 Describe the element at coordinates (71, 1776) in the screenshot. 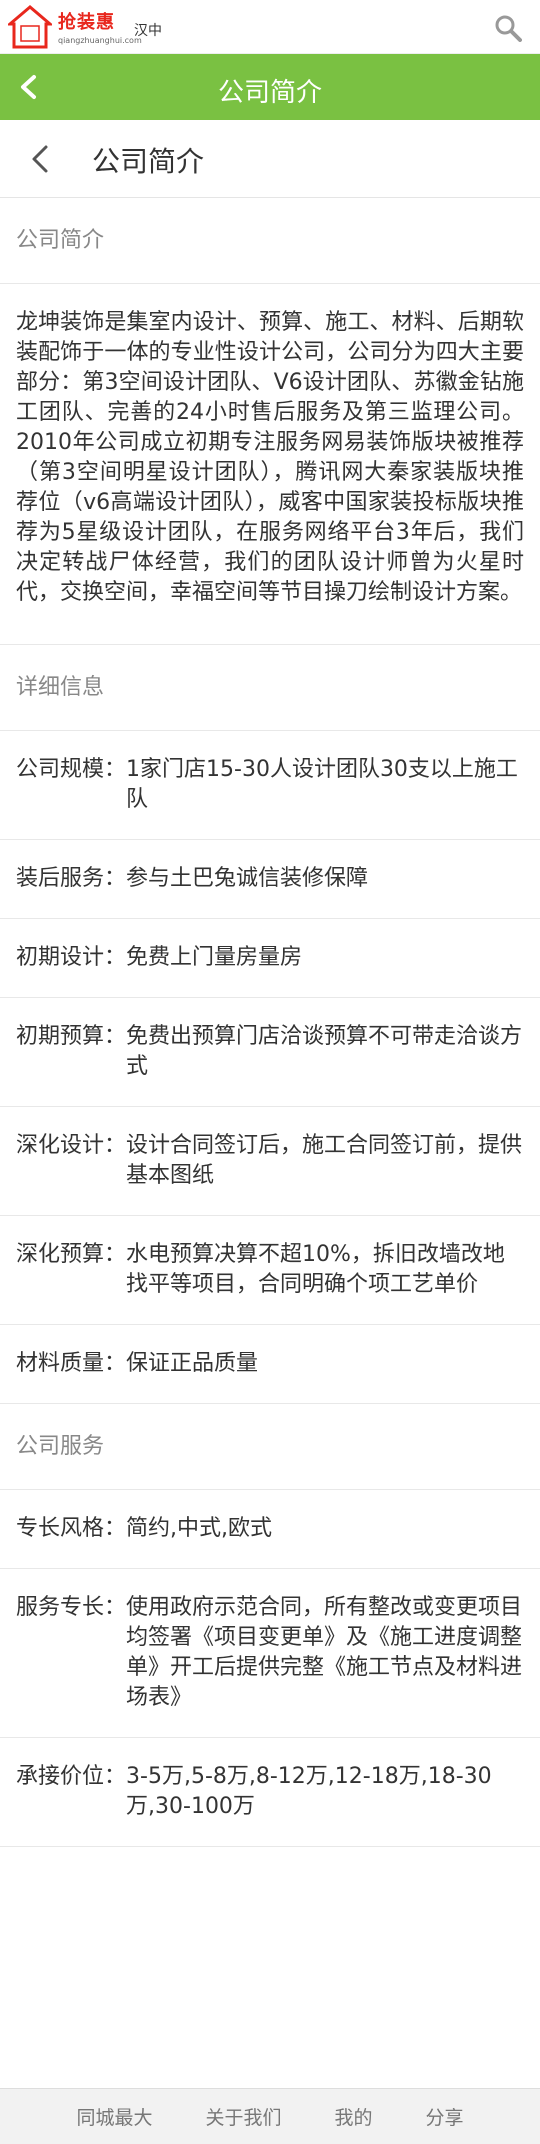

I see `service-key: 承接价位：` at that location.